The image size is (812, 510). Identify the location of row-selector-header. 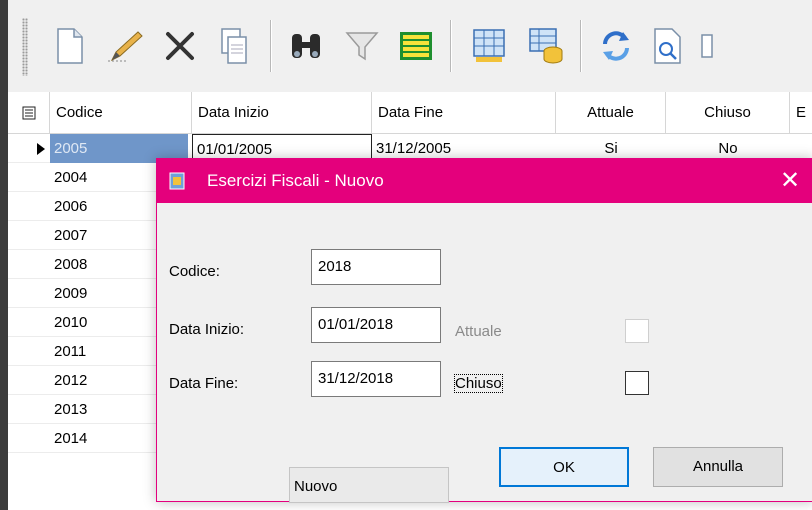
(29, 112).